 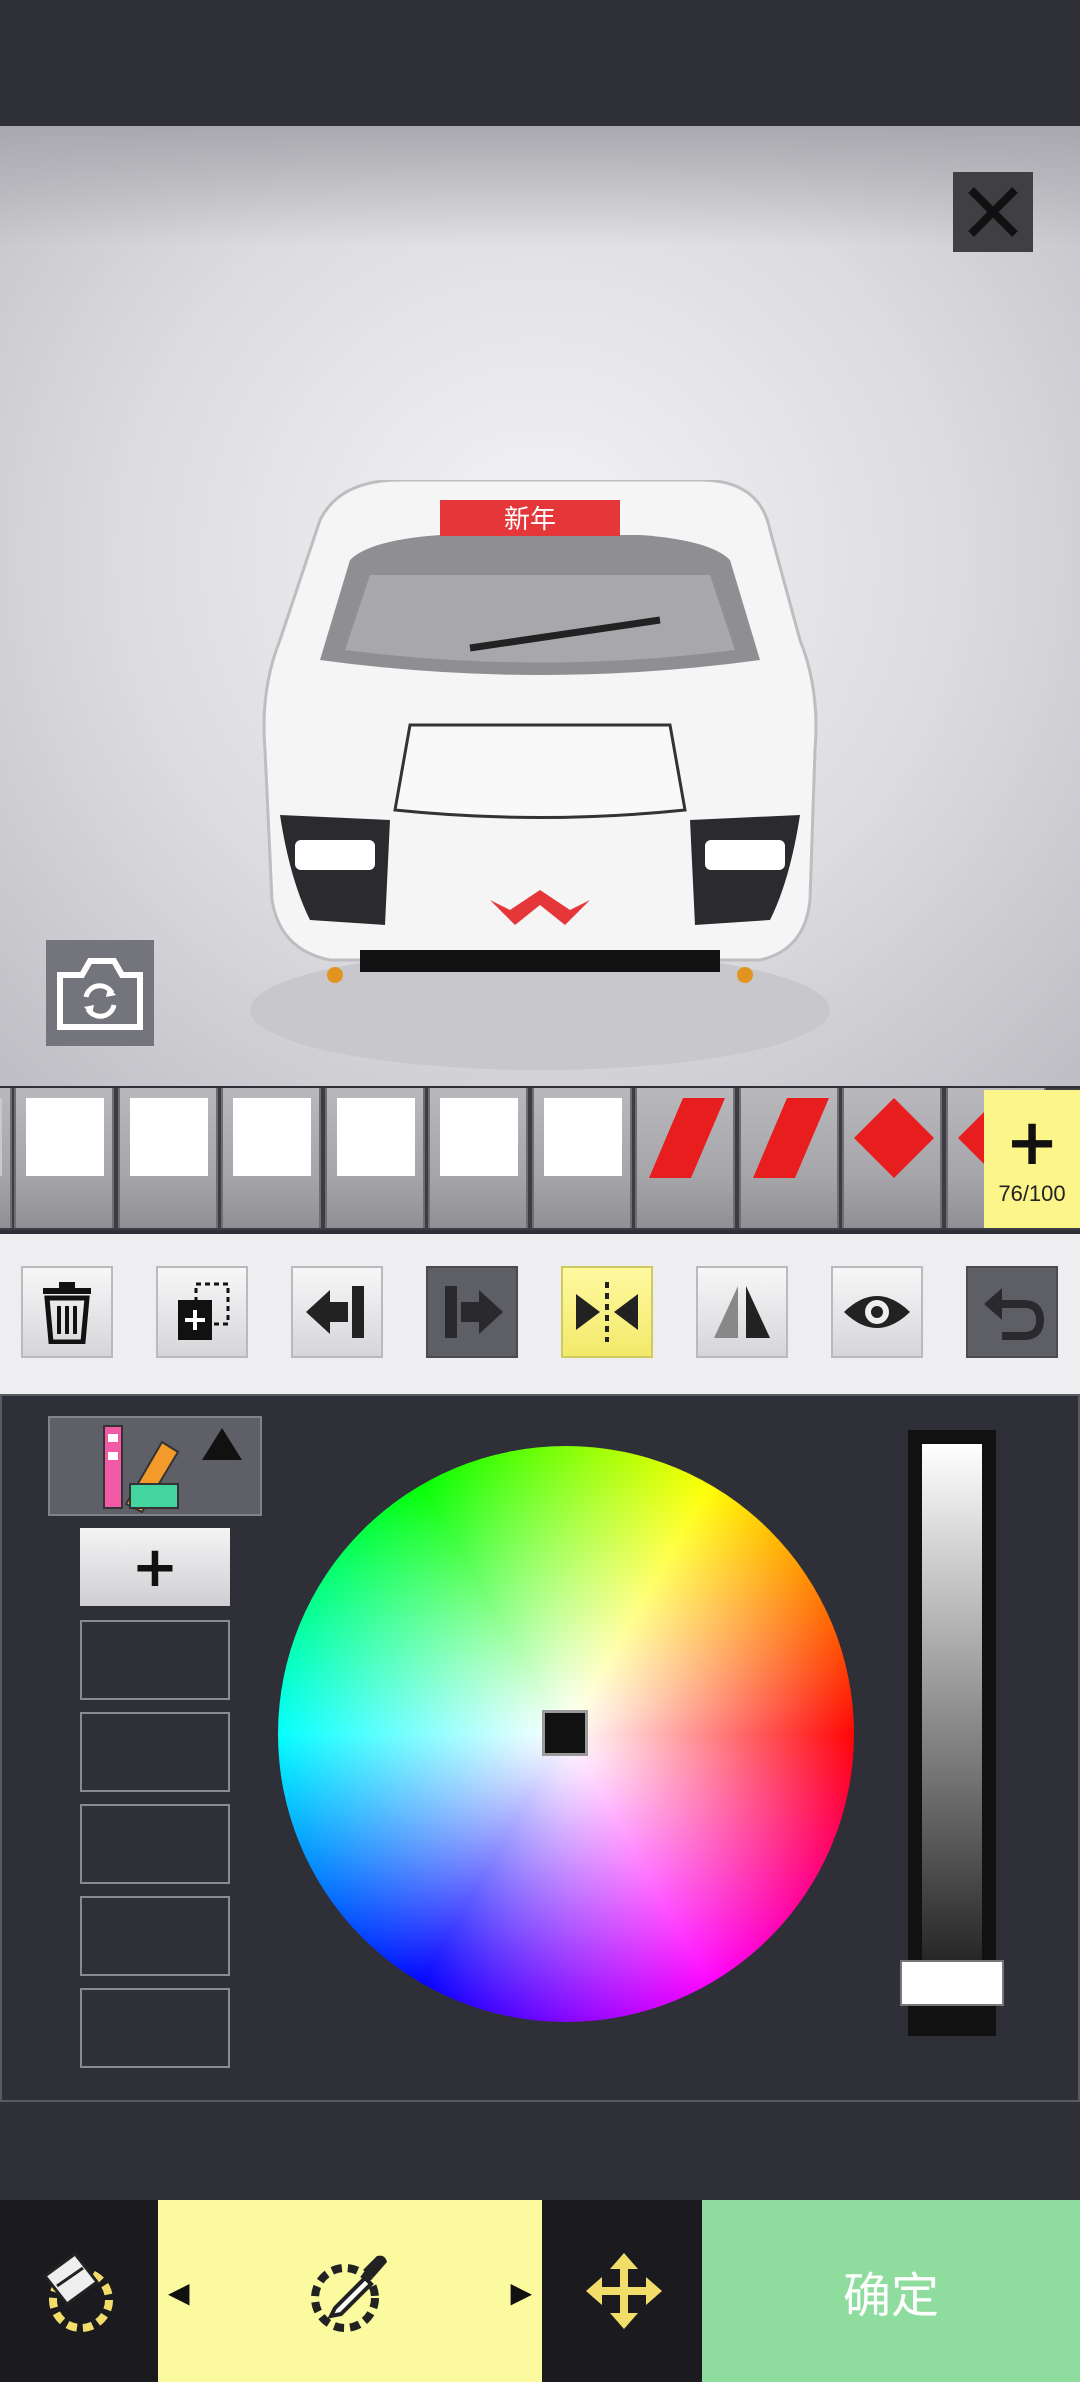 What do you see at coordinates (952, 1728) in the screenshot?
I see `brightness-gradient` at bounding box center [952, 1728].